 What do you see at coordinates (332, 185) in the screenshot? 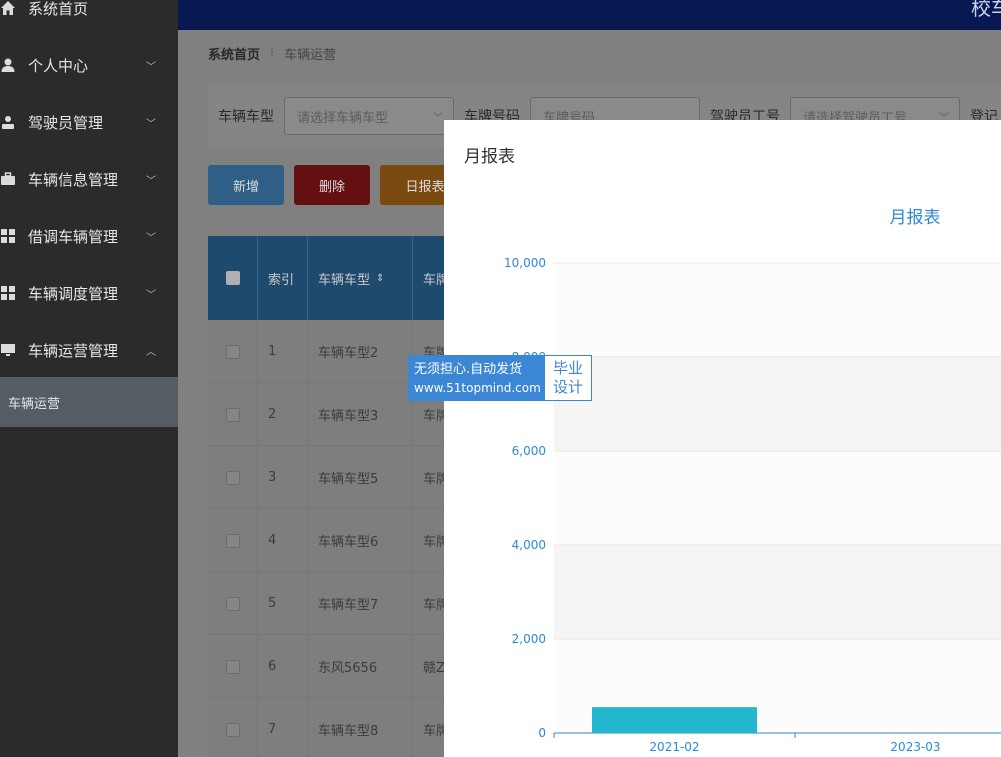
I see `delete-button: 删除` at bounding box center [332, 185].